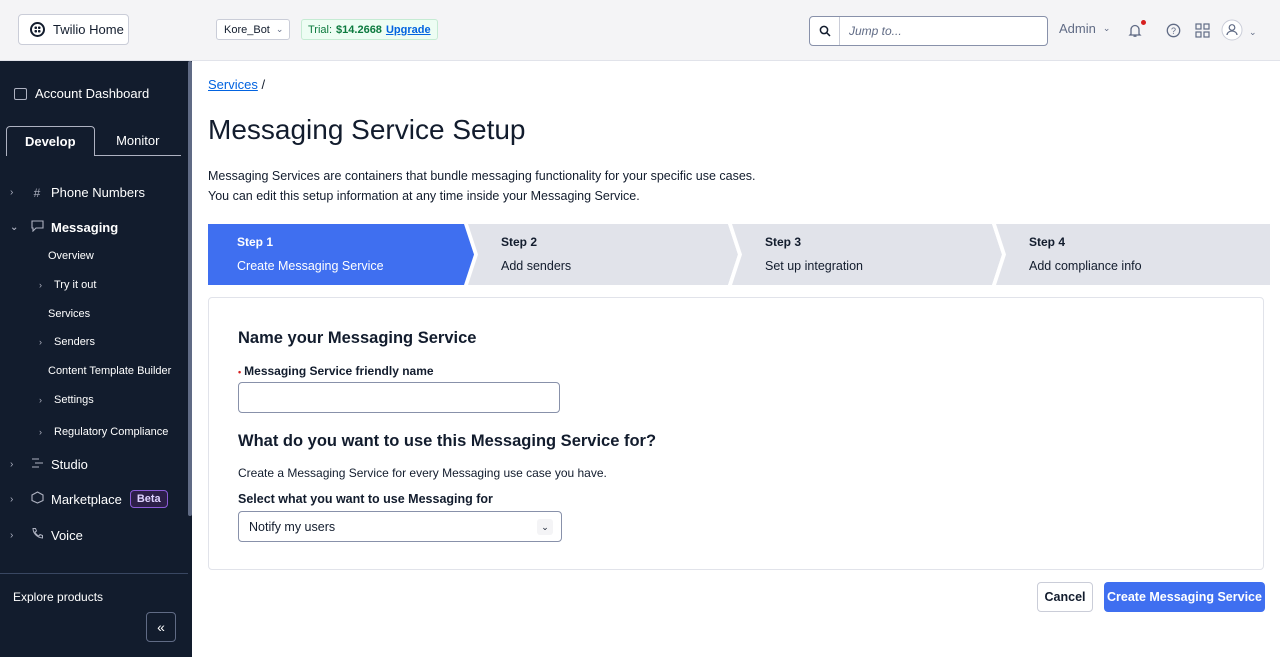 The image size is (1280, 657). I want to click on collapse-sidebar-button: «, so click(161, 627).